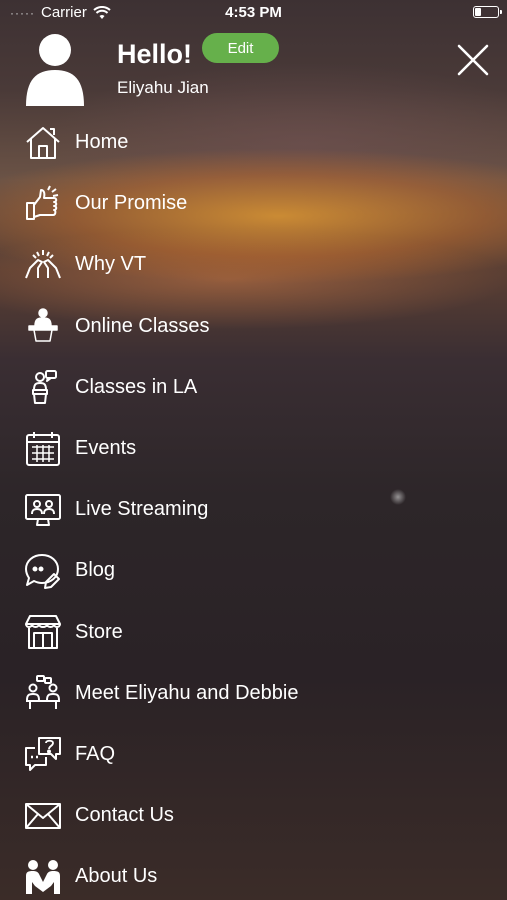 This screenshot has width=507, height=900. Describe the element at coordinates (43, 510) in the screenshot. I see `video-call-icon` at that location.